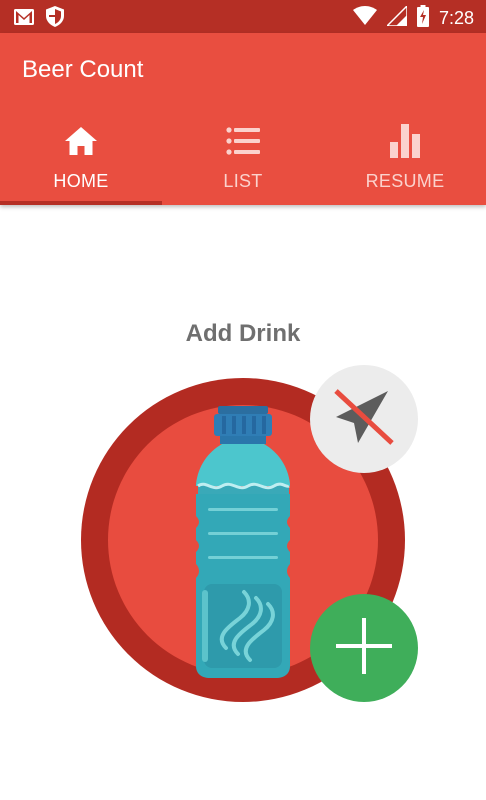 The width and height of the screenshot is (486, 800). What do you see at coordinates (39, 19) in the screenshot?
I see `status-bar-left` at bounding box center [39, 19].